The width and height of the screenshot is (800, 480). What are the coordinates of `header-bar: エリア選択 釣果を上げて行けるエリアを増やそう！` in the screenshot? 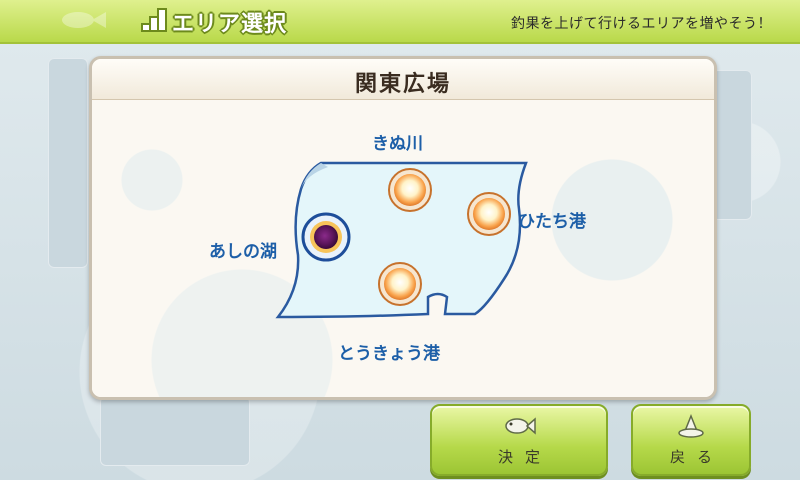 It's located at (400, 22).